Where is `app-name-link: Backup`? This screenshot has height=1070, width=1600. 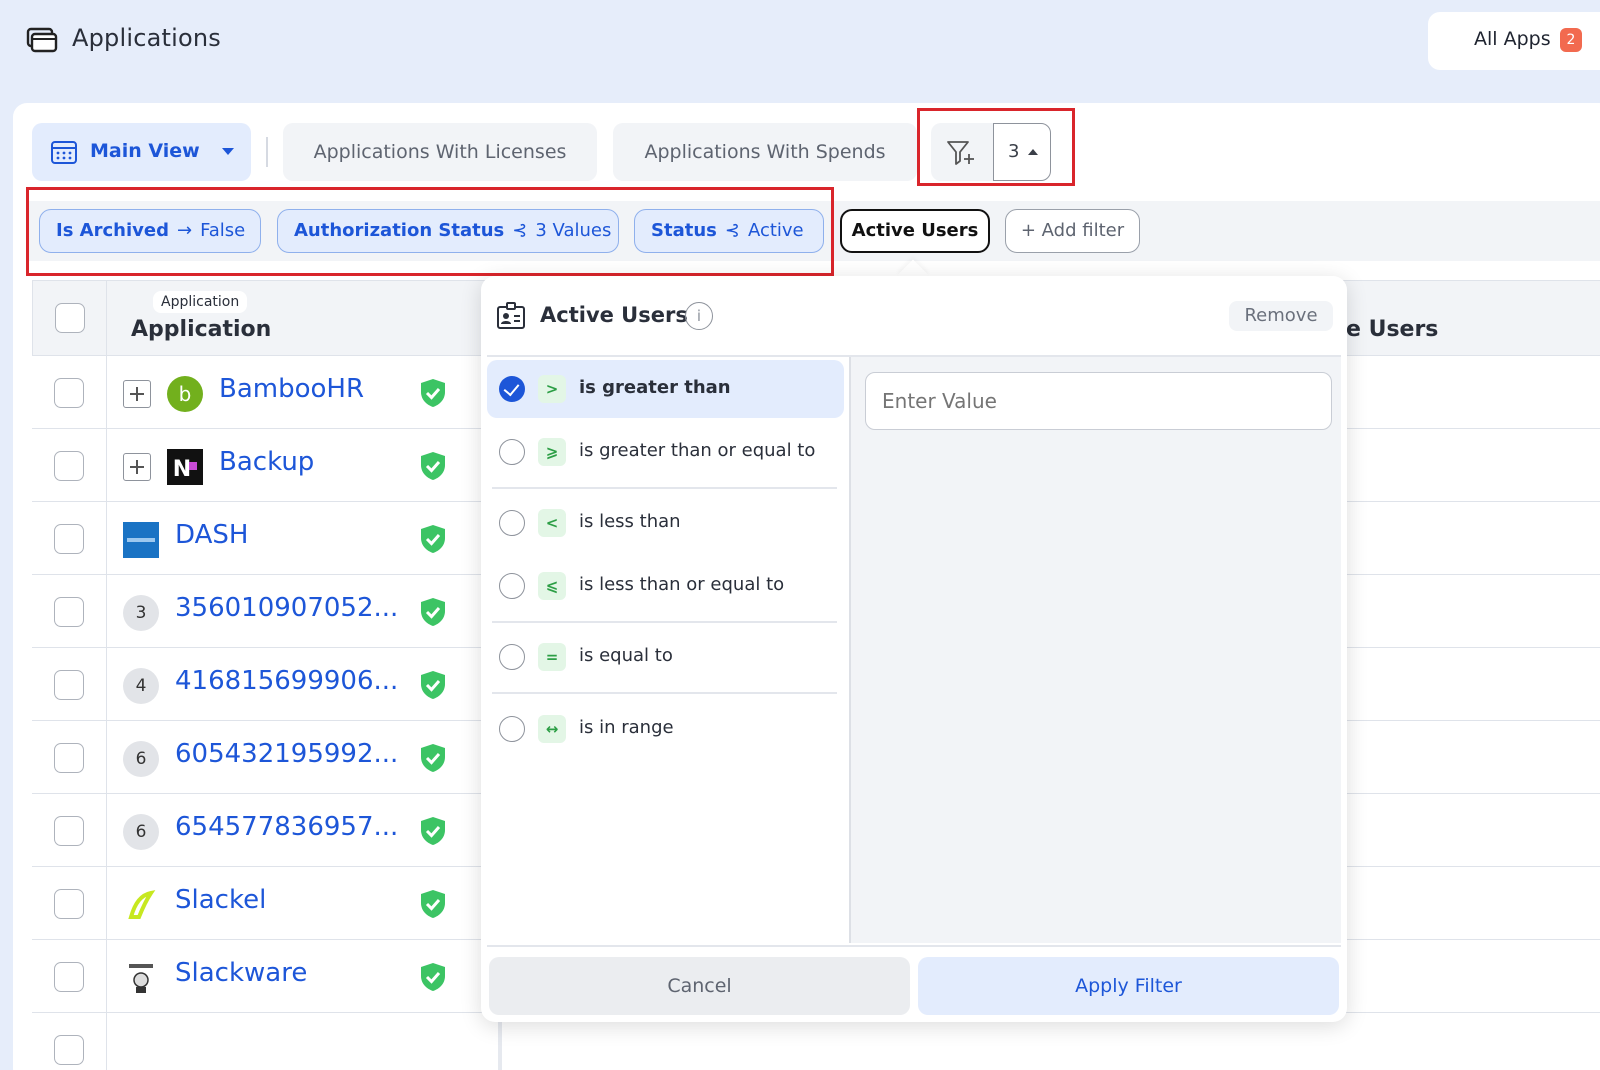 app-name-link: Backup is located at coordinates (266, 462).